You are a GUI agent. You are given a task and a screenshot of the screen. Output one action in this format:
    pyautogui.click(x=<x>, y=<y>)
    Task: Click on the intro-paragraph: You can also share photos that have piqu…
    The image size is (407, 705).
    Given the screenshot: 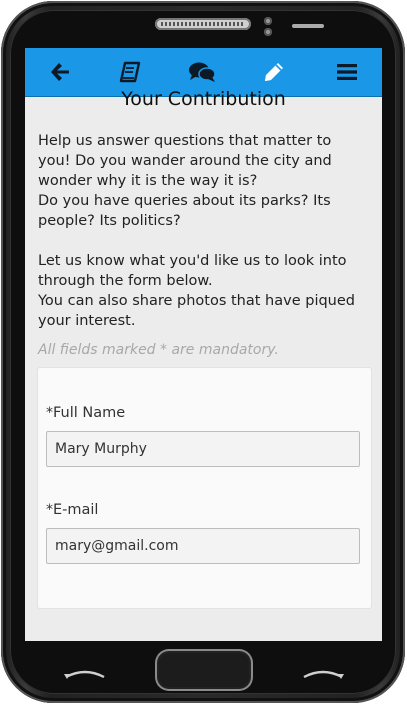 What is the action you would take?
    pyautogui.click(x=196, y=311)
    